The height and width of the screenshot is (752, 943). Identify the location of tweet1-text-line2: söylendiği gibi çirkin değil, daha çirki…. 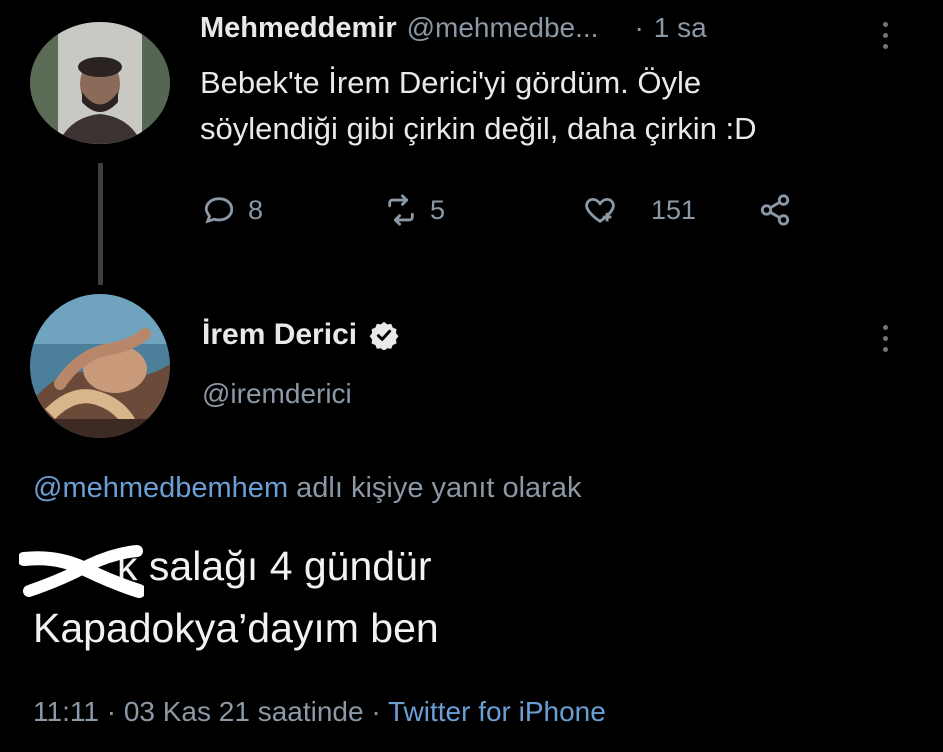
(478, 128).